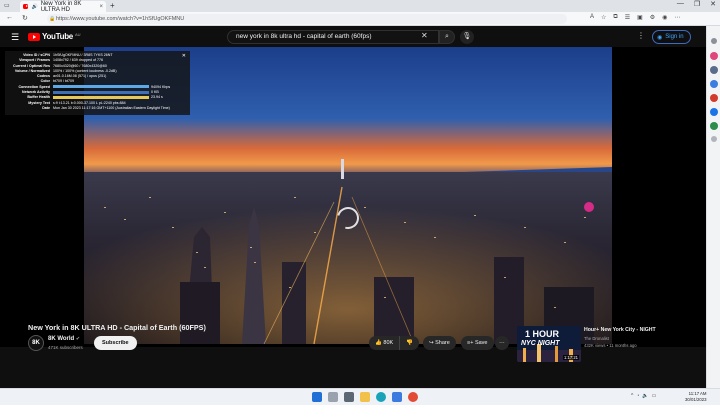  Describe the element at coordinates (112, 5) in the screenshot. I see `new-tab-button: +` at that location.